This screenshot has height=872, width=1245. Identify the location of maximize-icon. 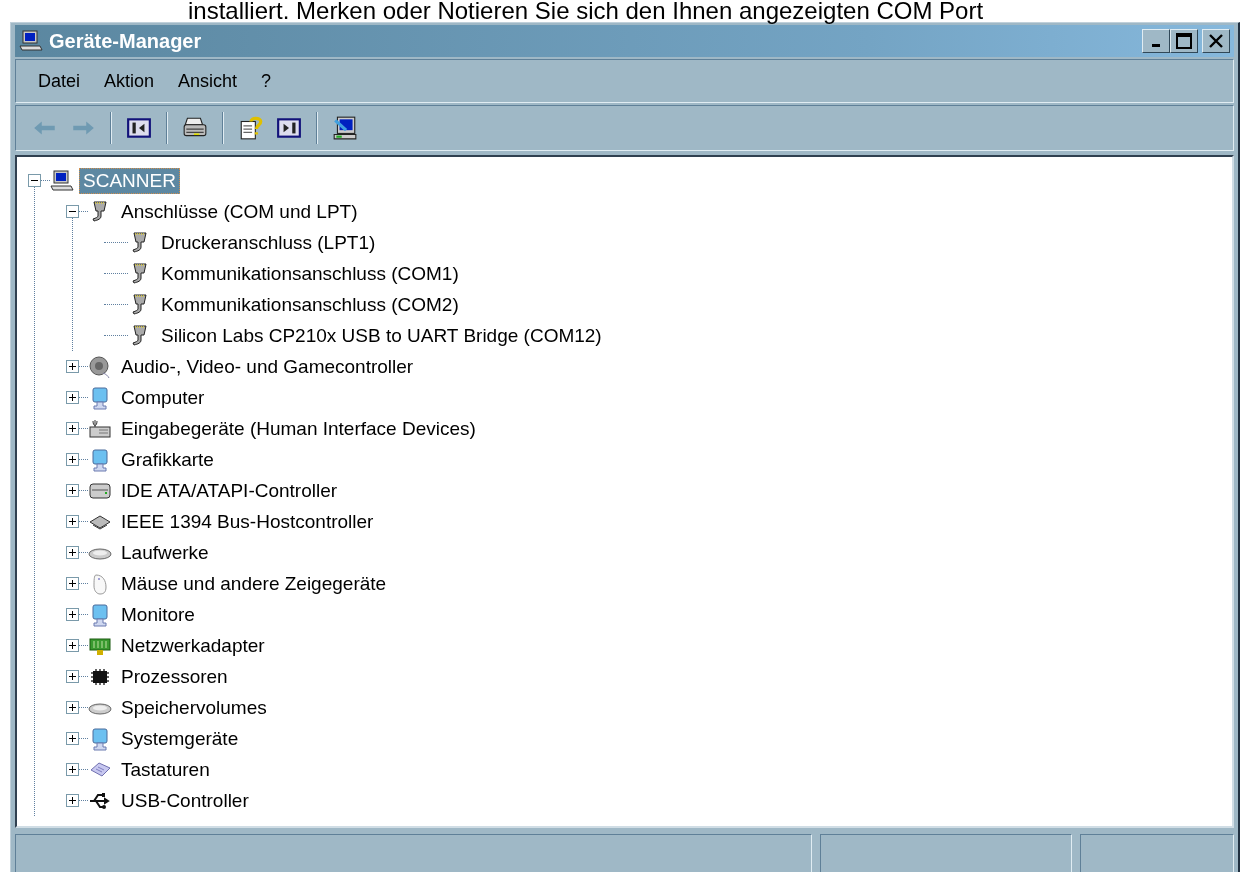
(1184, 41).